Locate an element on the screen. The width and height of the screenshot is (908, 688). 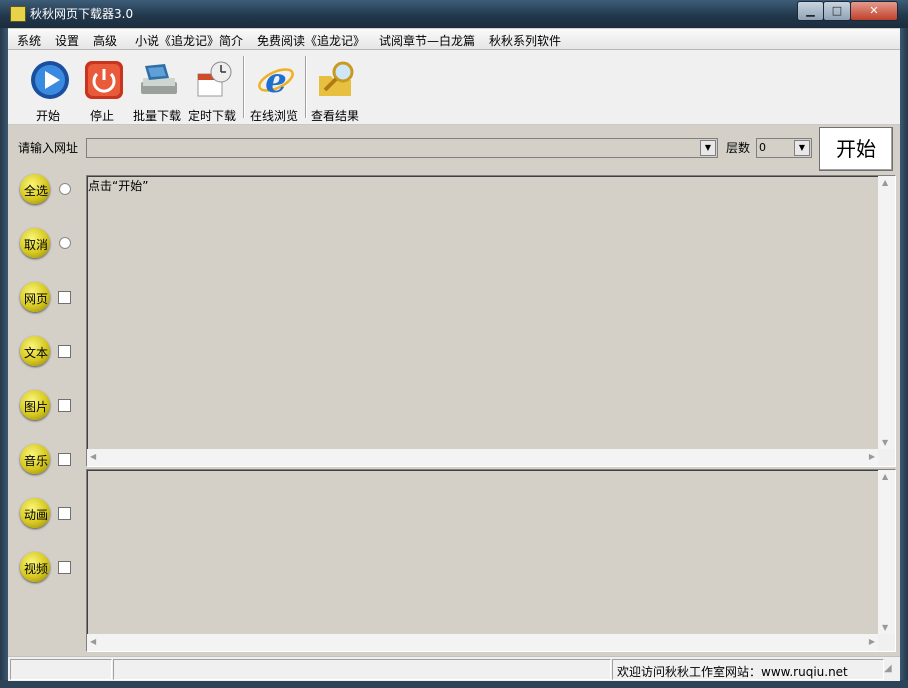
option-label: 动画 is located at coordinates (35, 515).